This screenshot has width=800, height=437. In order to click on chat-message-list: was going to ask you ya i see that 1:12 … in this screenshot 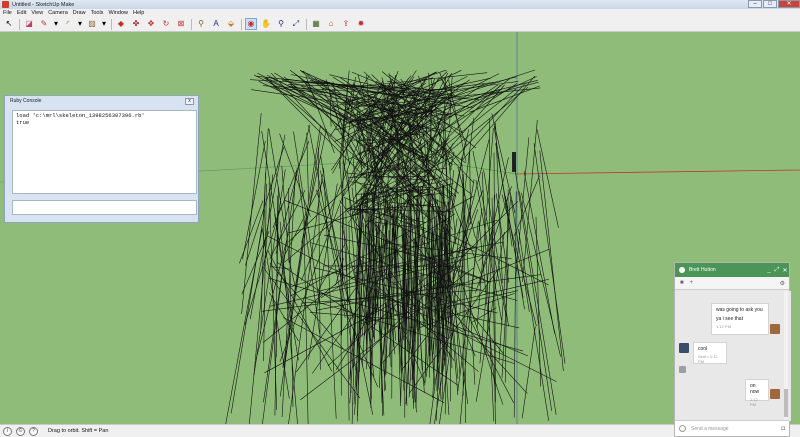, I will do `click(733, 356)`.